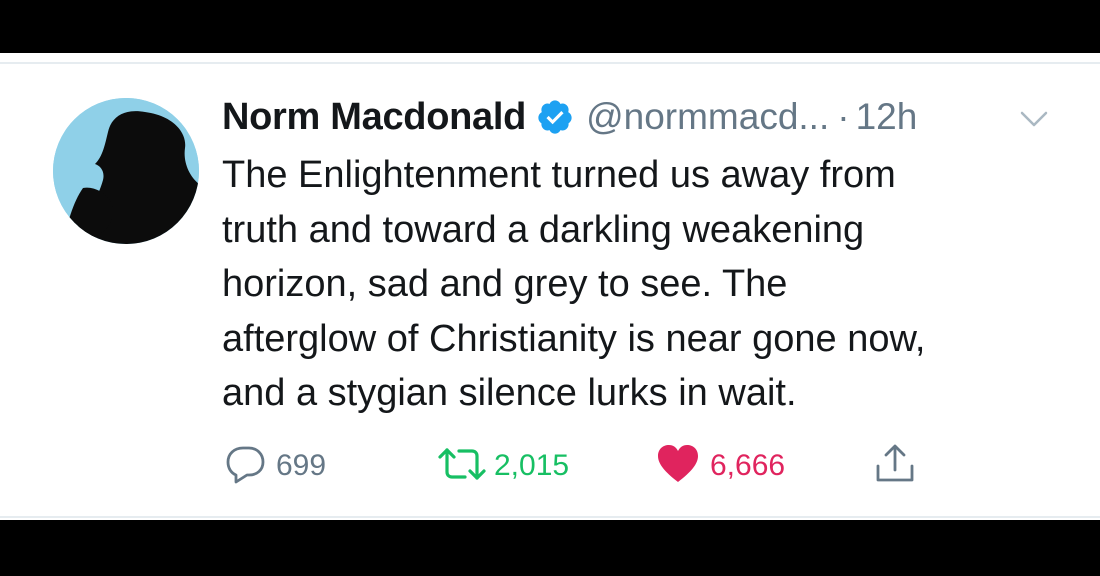 The image size is (1100, 576). Describe the element at coordinates (550, 63) in the screenshot. I see `top-divider` at that location.